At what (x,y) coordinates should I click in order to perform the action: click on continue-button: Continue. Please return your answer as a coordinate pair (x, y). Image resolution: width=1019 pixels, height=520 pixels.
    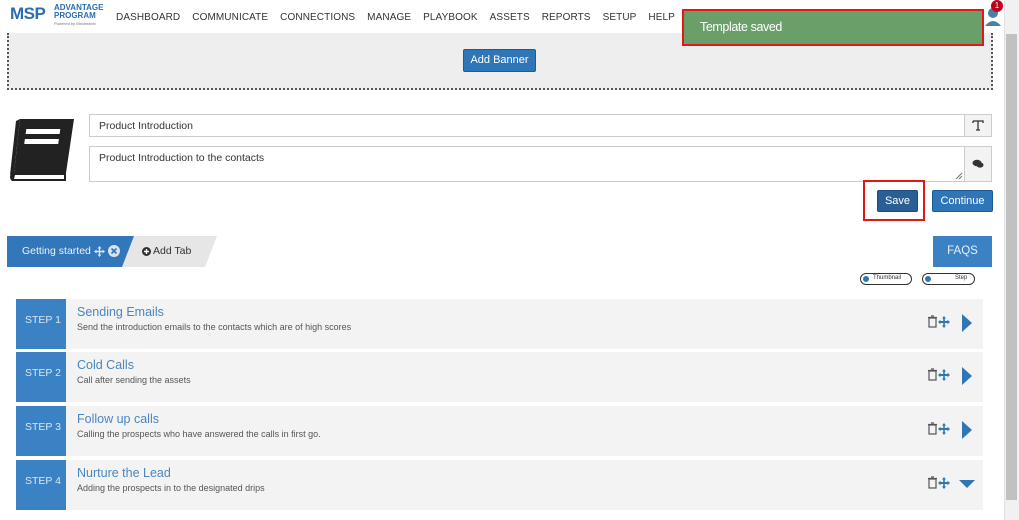
    Looking at the image, I should click on (962, 201).